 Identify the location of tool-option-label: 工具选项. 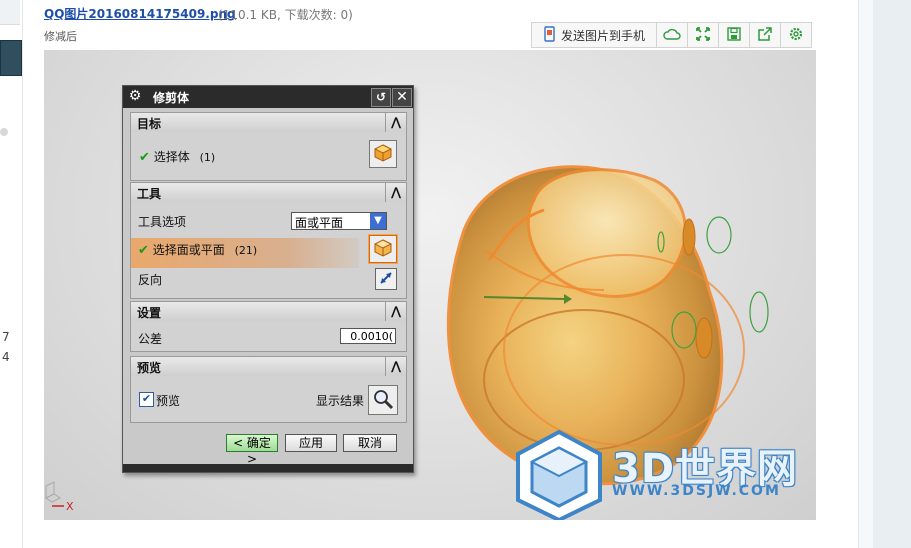
(162, 222).